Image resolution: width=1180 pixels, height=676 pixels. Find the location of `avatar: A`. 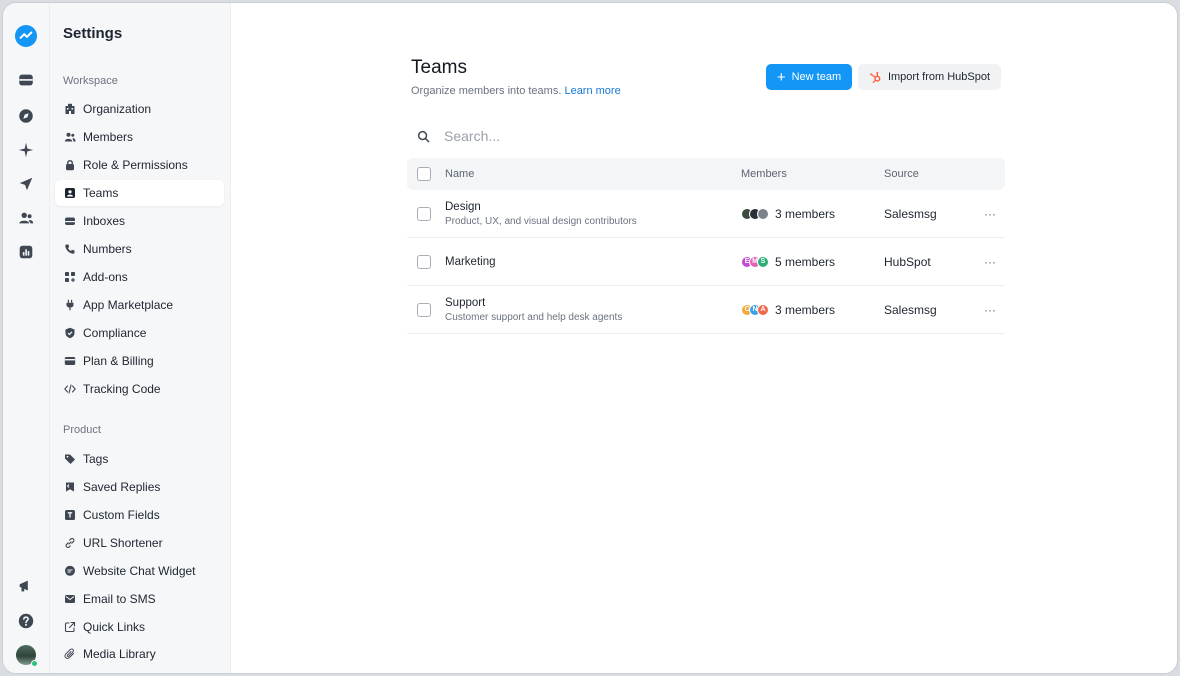

avatar: A is located at coordinates (763, 309).